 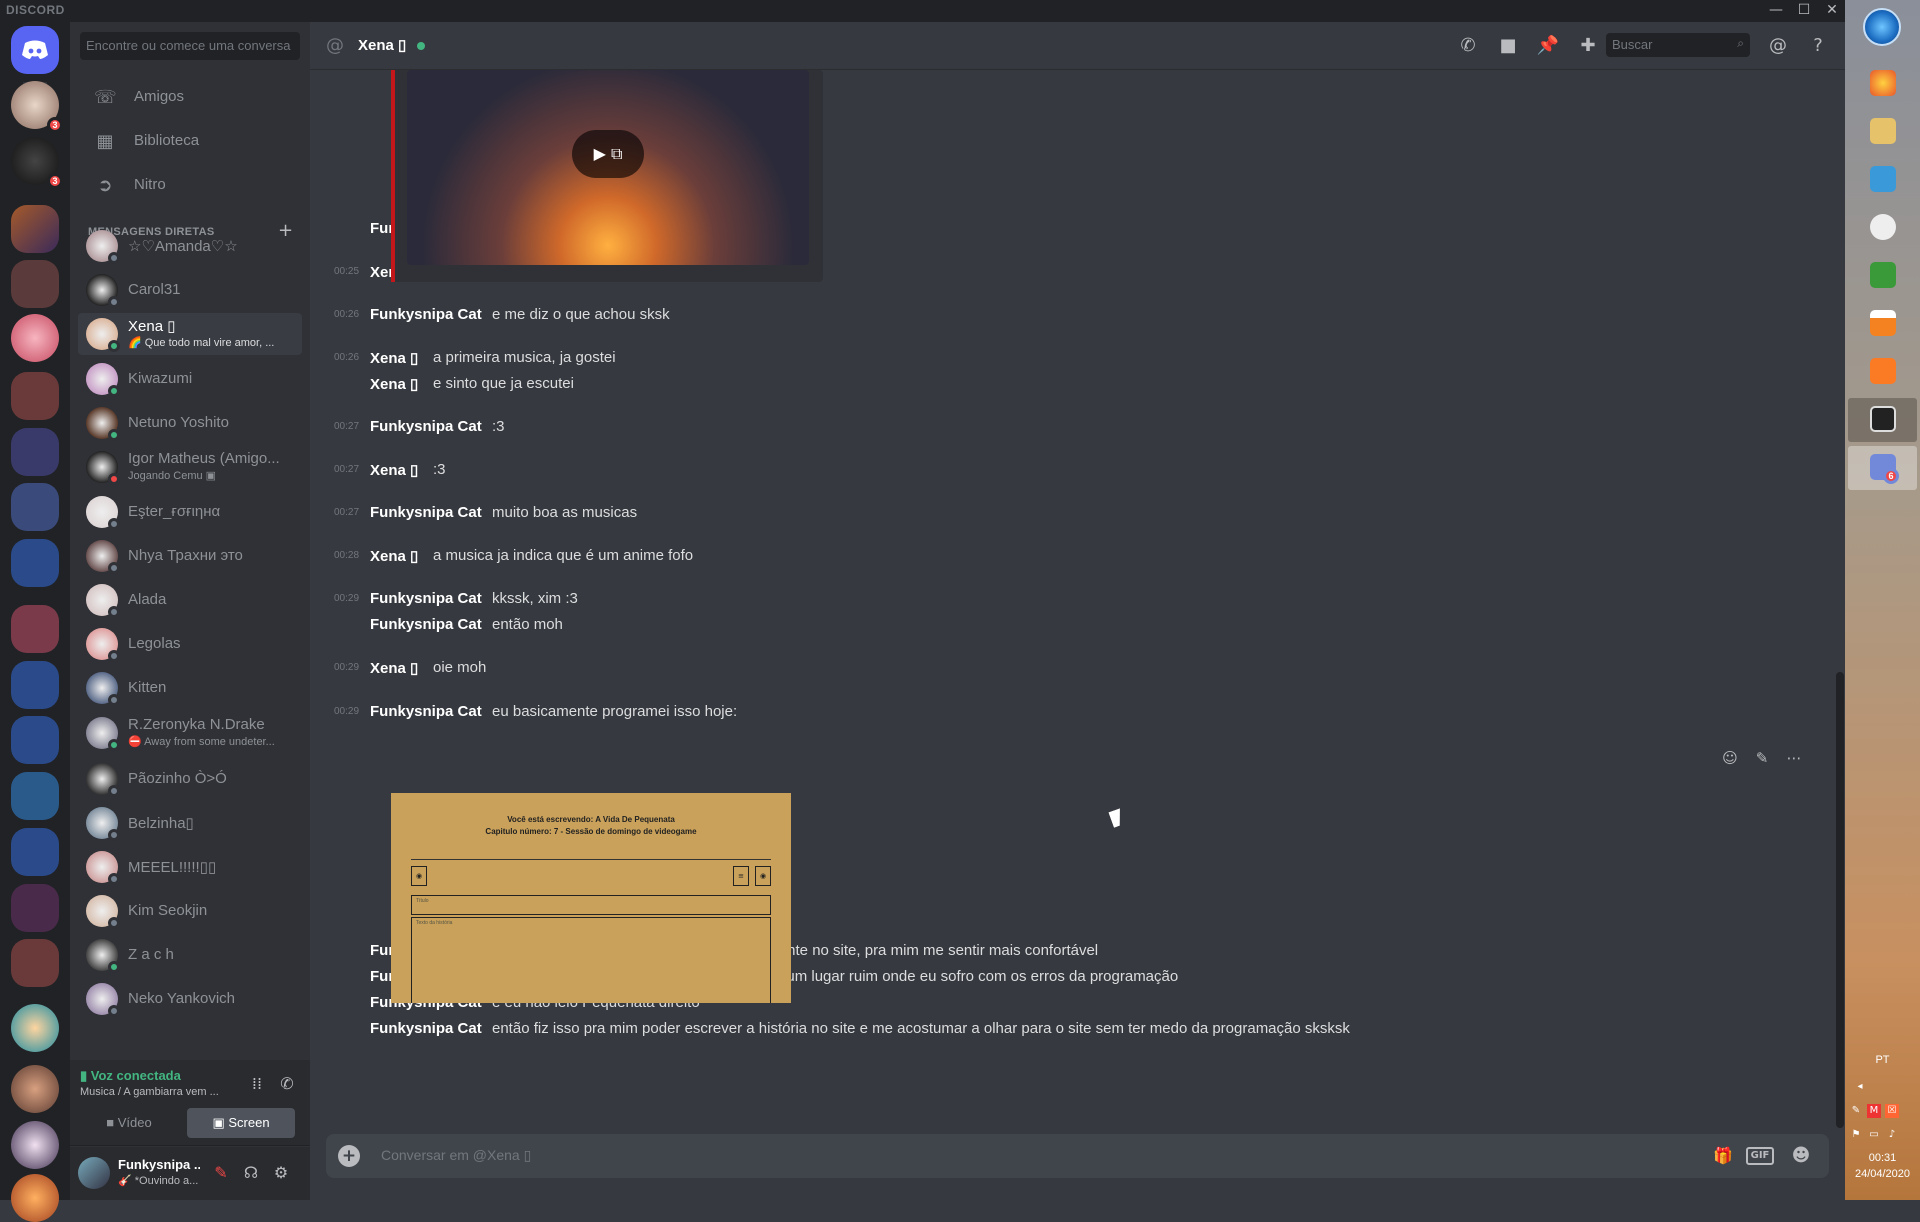 I want to click on message: Xena ▯ e sinto que ja escutei, so click(x=1060, y=384).